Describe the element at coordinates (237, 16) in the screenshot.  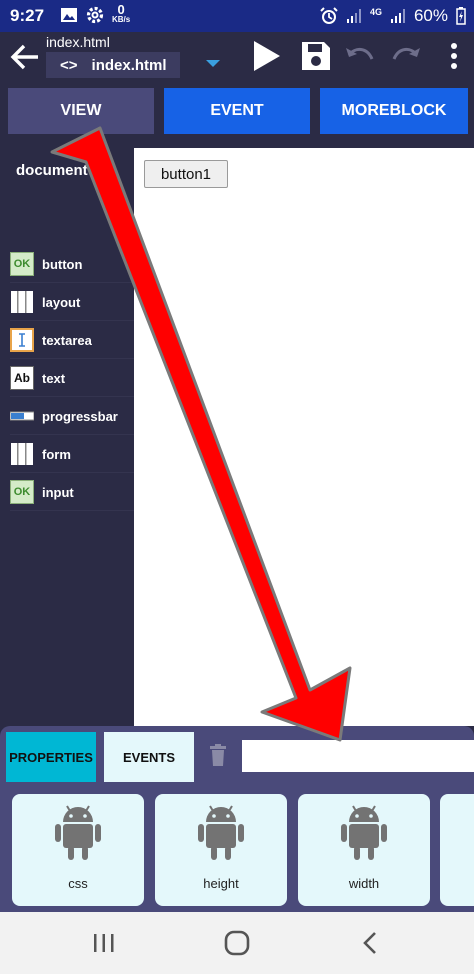
I see `status-bar: 9:27 0 KB/s 4G 60%` at that location.